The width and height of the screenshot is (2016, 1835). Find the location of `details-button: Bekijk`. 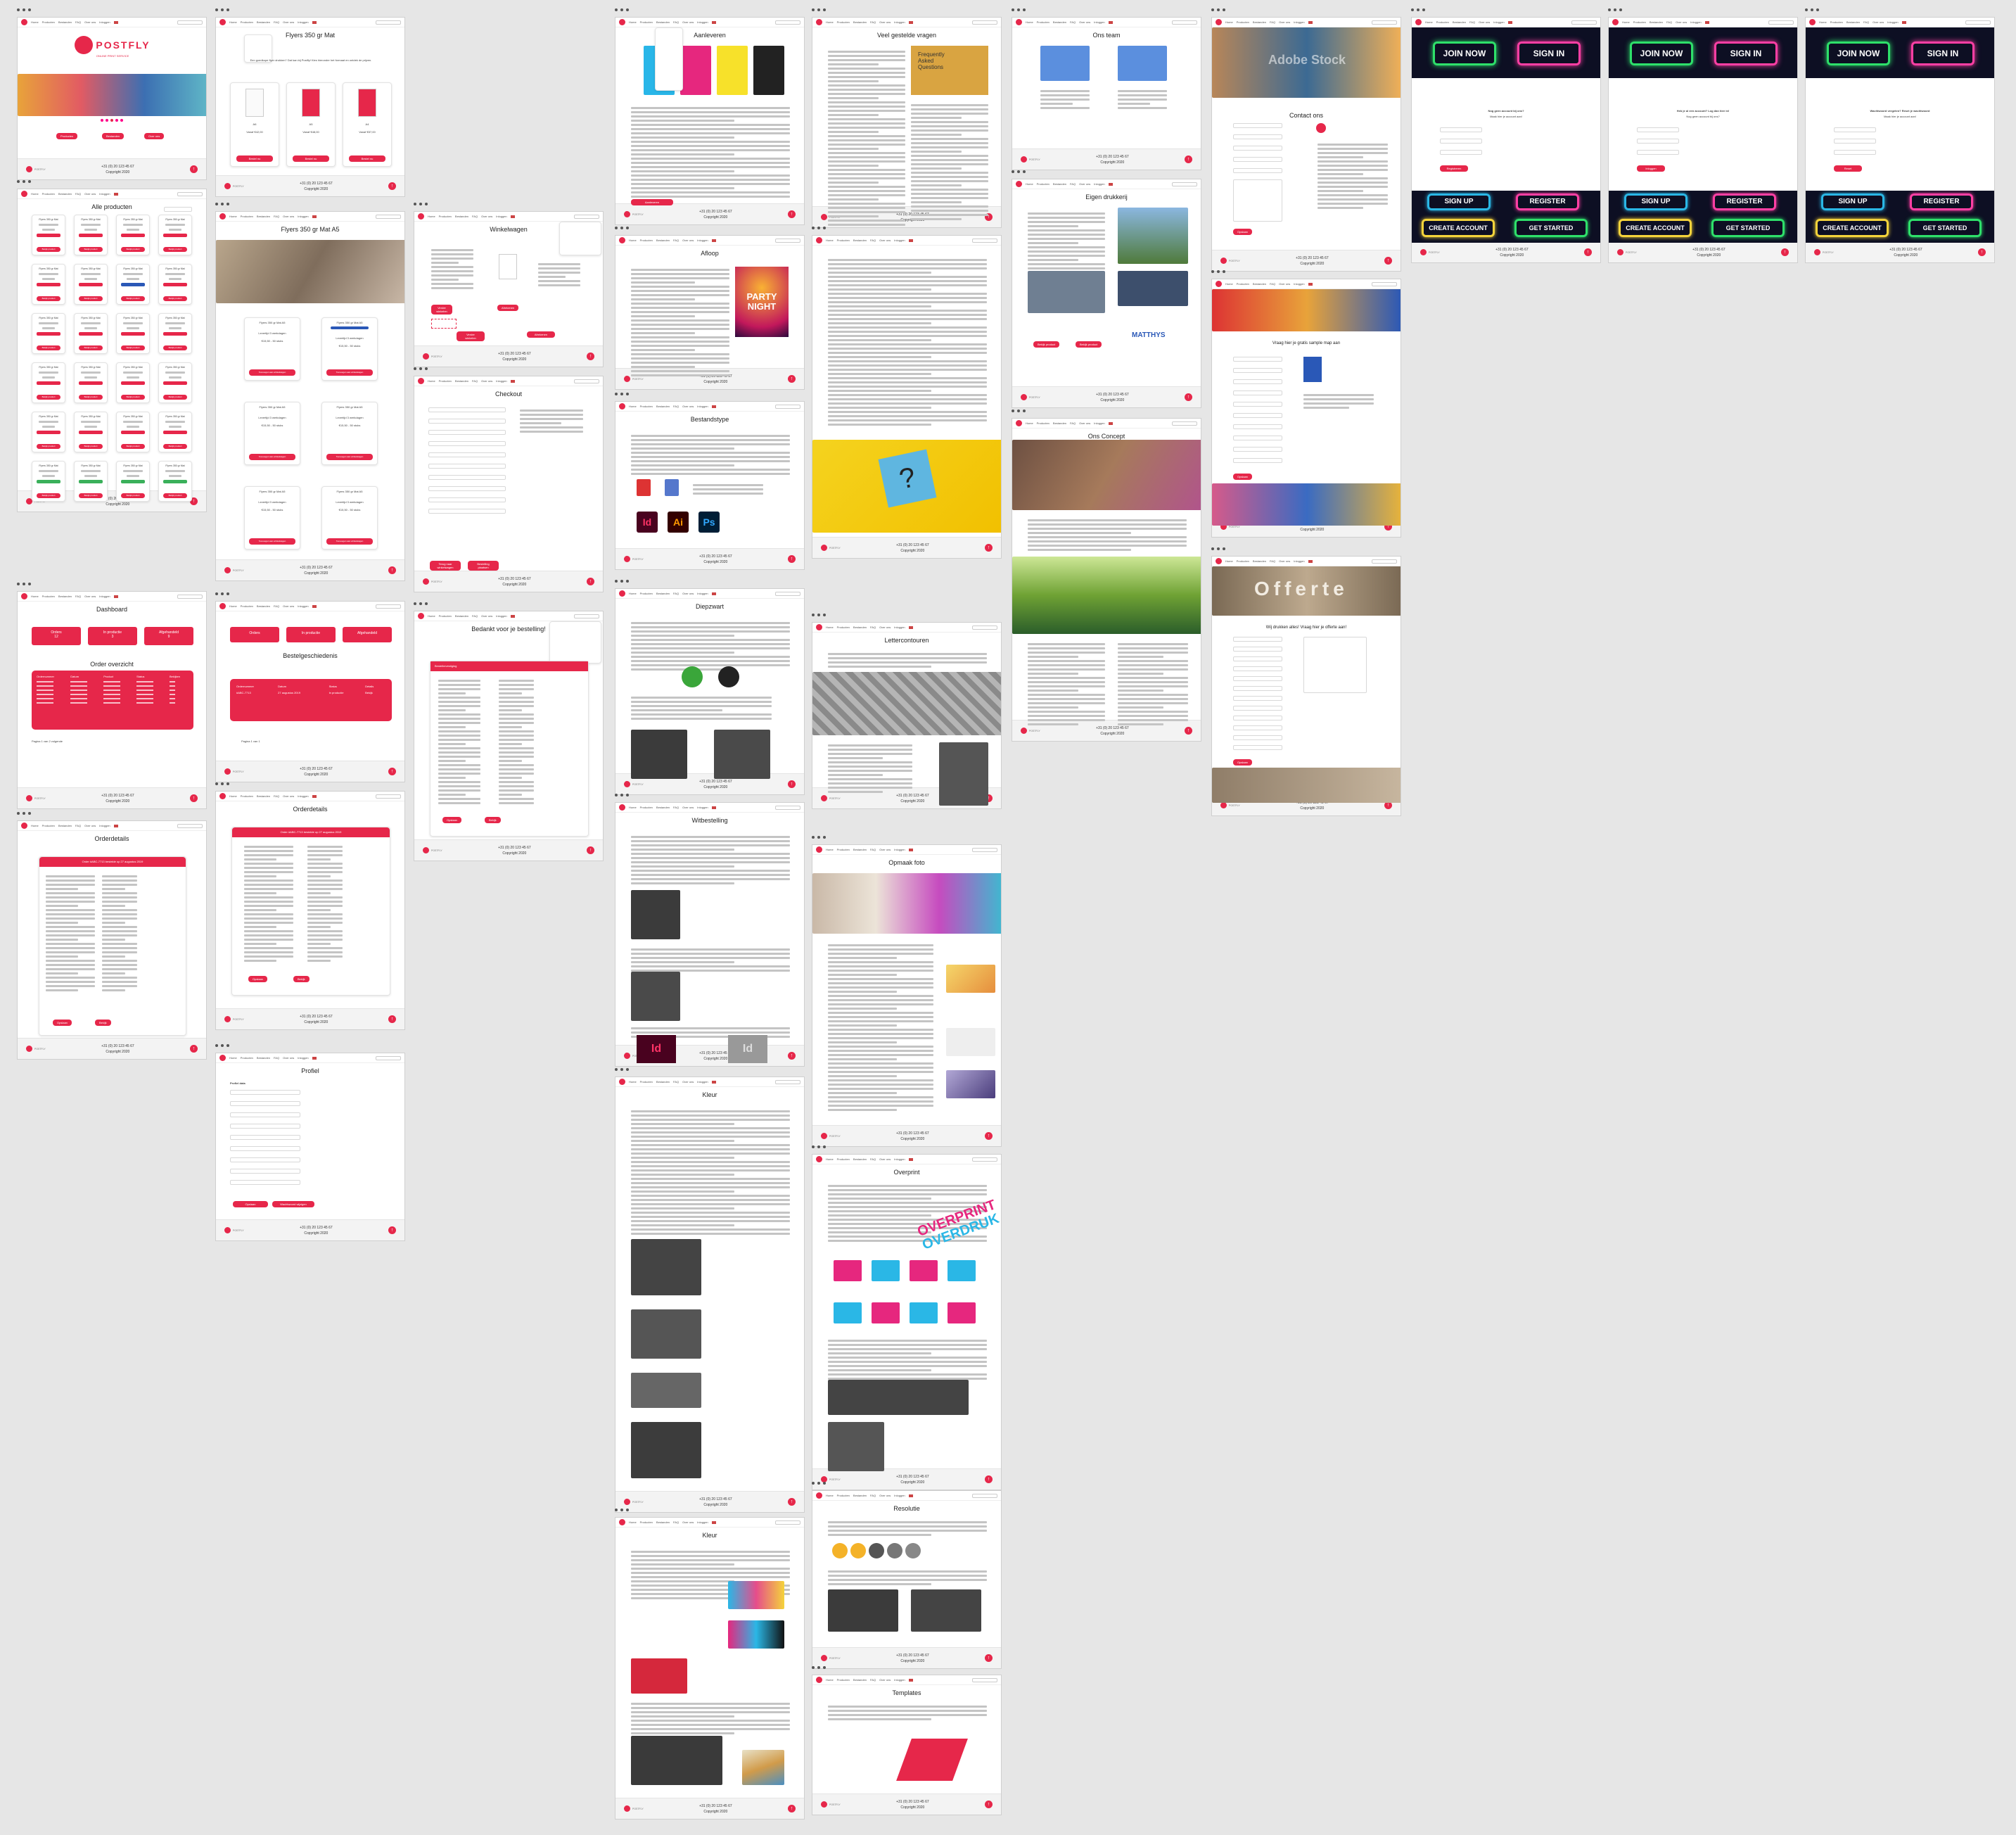

details-button: Bekijk is located at coordinates (493, 820).